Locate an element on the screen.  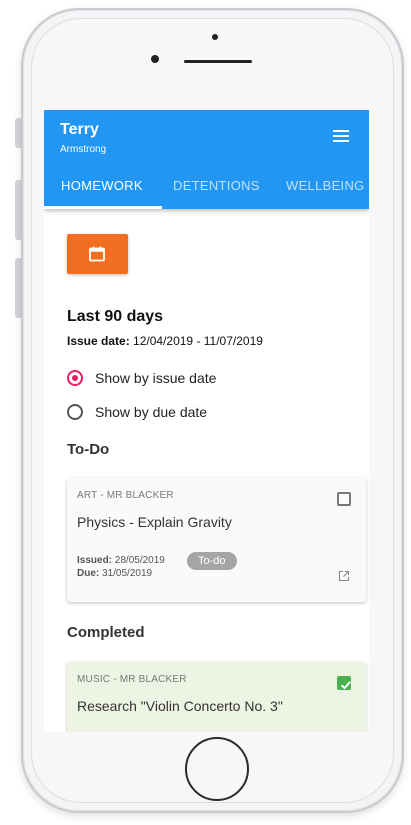
todo-section-title: To-Do is located at coordinates (88, 449).